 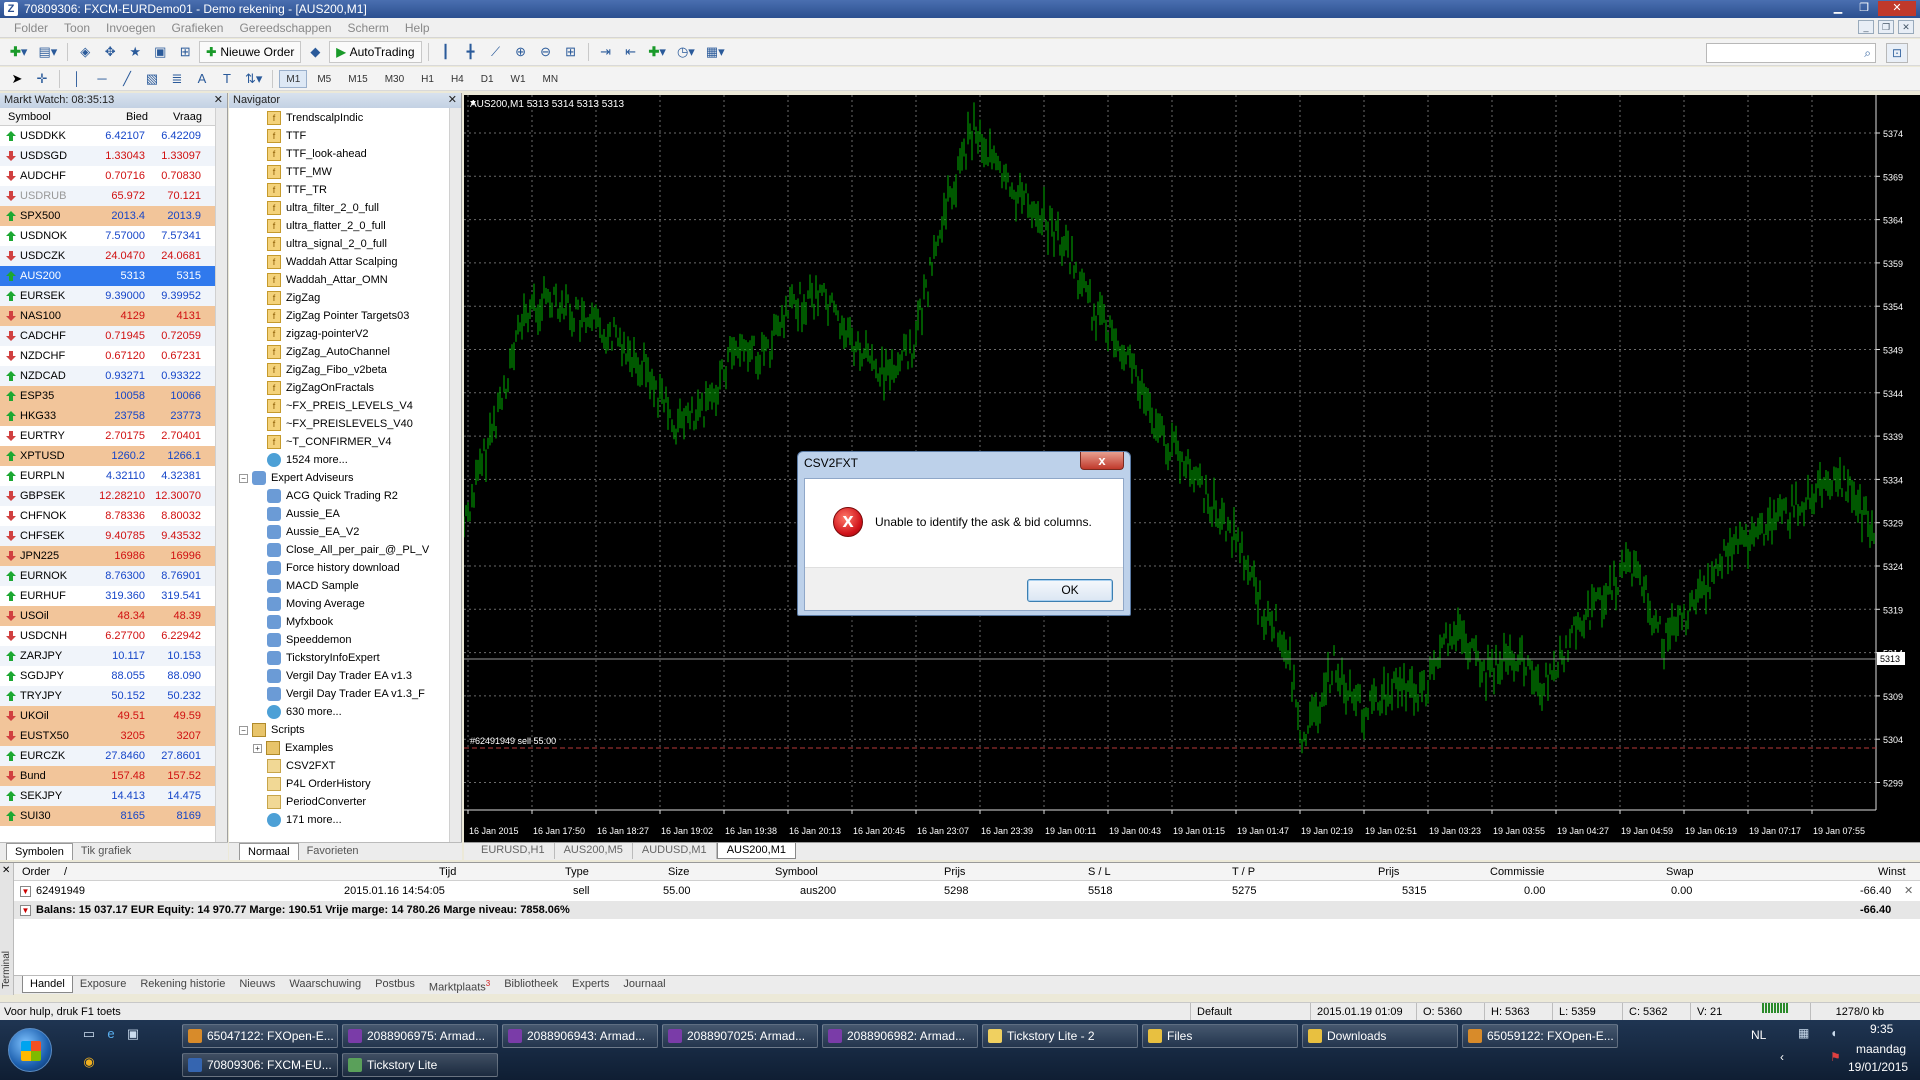 I want to click on market-watch-row: EURHUF 319.360 319.541, so click(x=113, y=596).